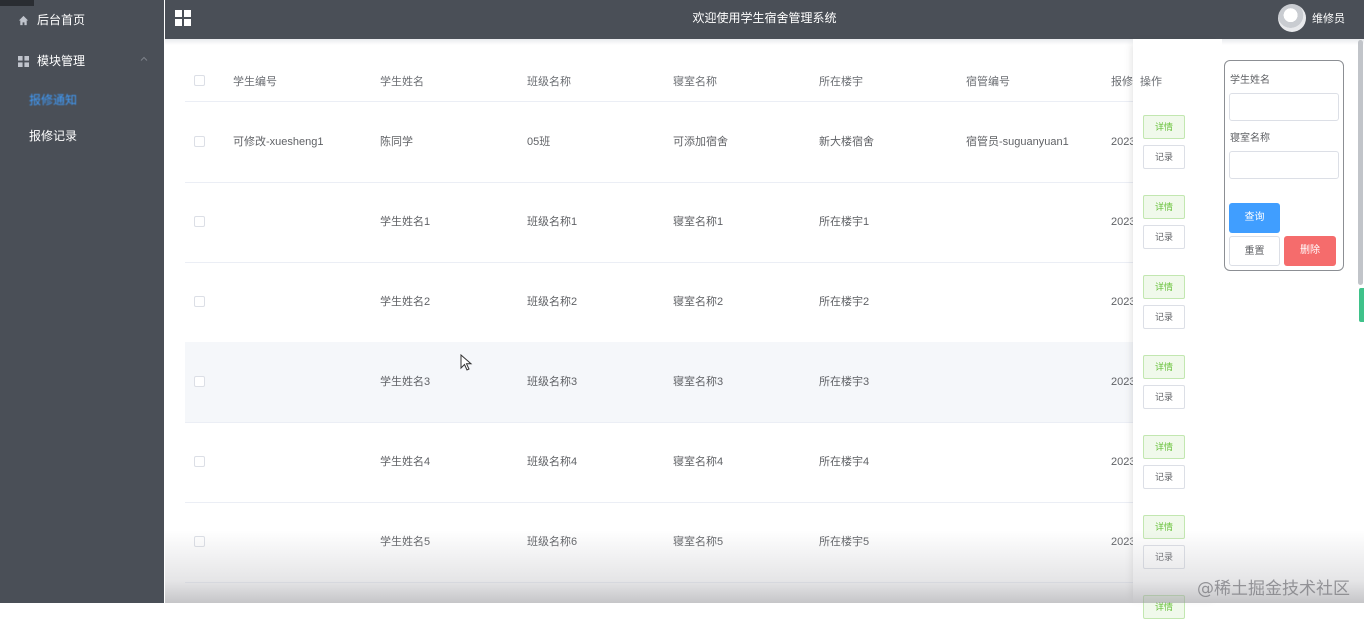  What do you see at coordinates (1273, 589) in the screenshot?
I see `watermark: @稀土掘金技术社区` at bounding box center [1273, 589].